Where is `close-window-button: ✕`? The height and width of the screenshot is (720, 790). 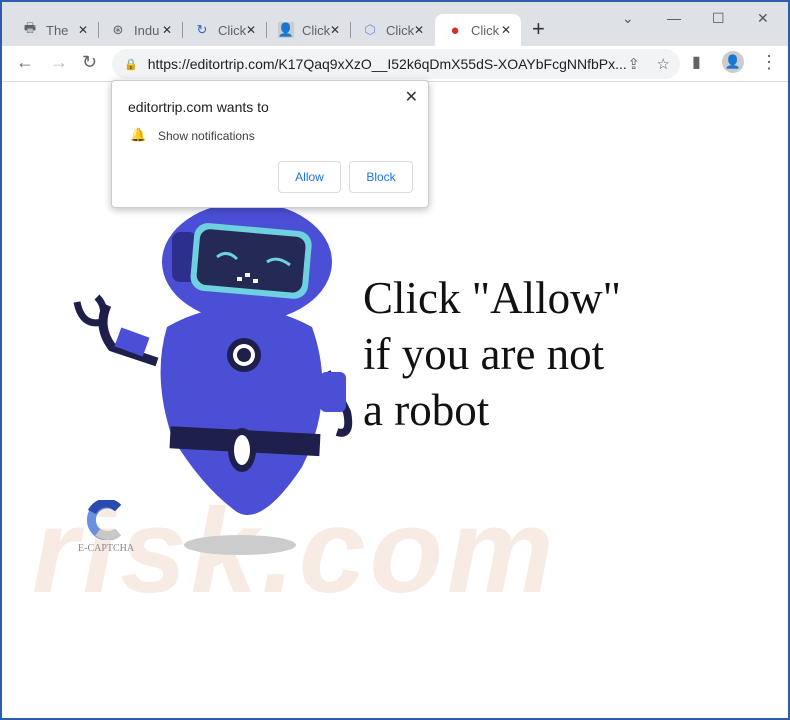 close-window-button: ✕ is located at coordinates (763, 18).